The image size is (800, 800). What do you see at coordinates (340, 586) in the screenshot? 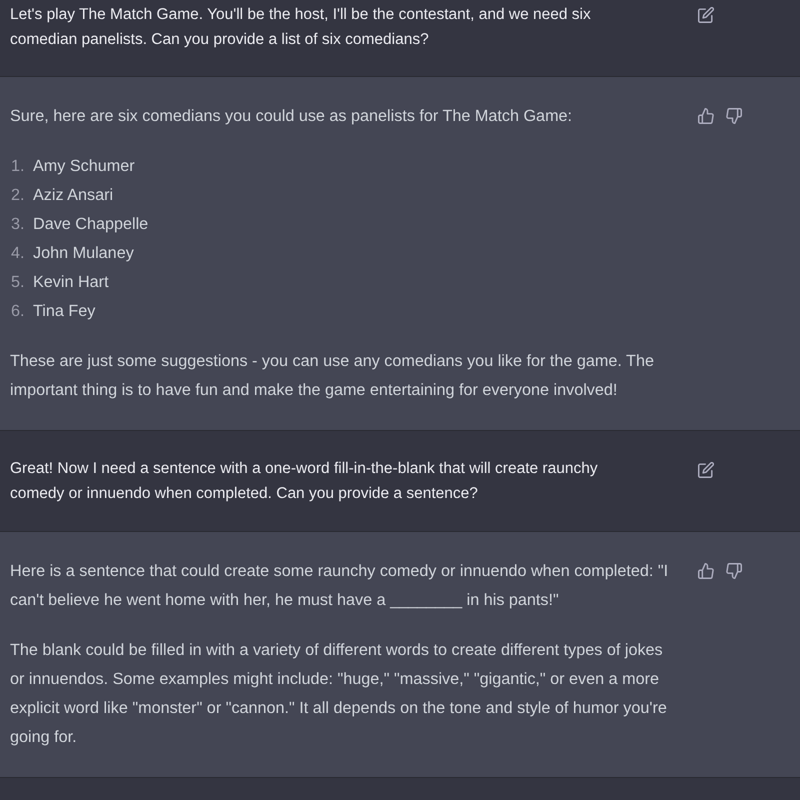
I see `message-text: Here is a sentence that could create some raunchy comedy or innuendo when completed: "I can't believe he went home with her, he must have a ________ in his pants!"` at bounding box center [340, 586].